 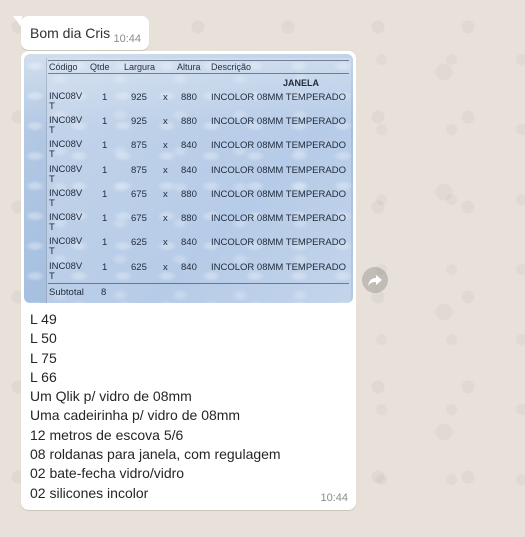 What do you see at coordinates (105, 194) in the screenshot?
I see `row-5-qty: 1` at bounding box center [105, 194].